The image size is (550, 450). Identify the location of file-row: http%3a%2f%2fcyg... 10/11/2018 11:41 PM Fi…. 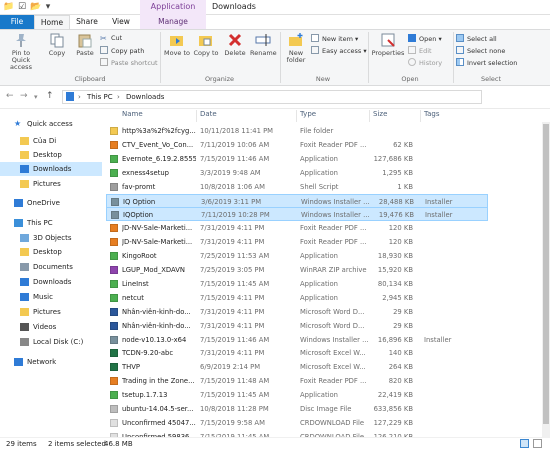
(297, 131).